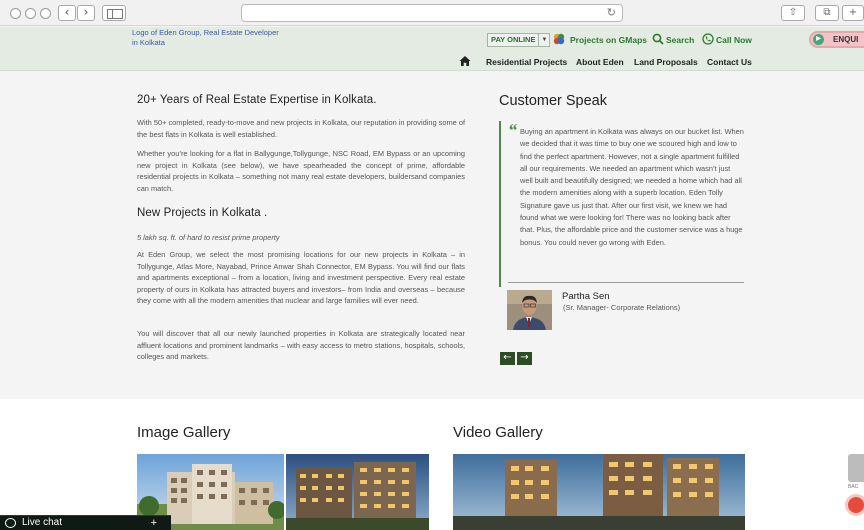 Image resolution: width=864 pixels, height=530 pixels. I want to click on avatar, so click(529, 310).